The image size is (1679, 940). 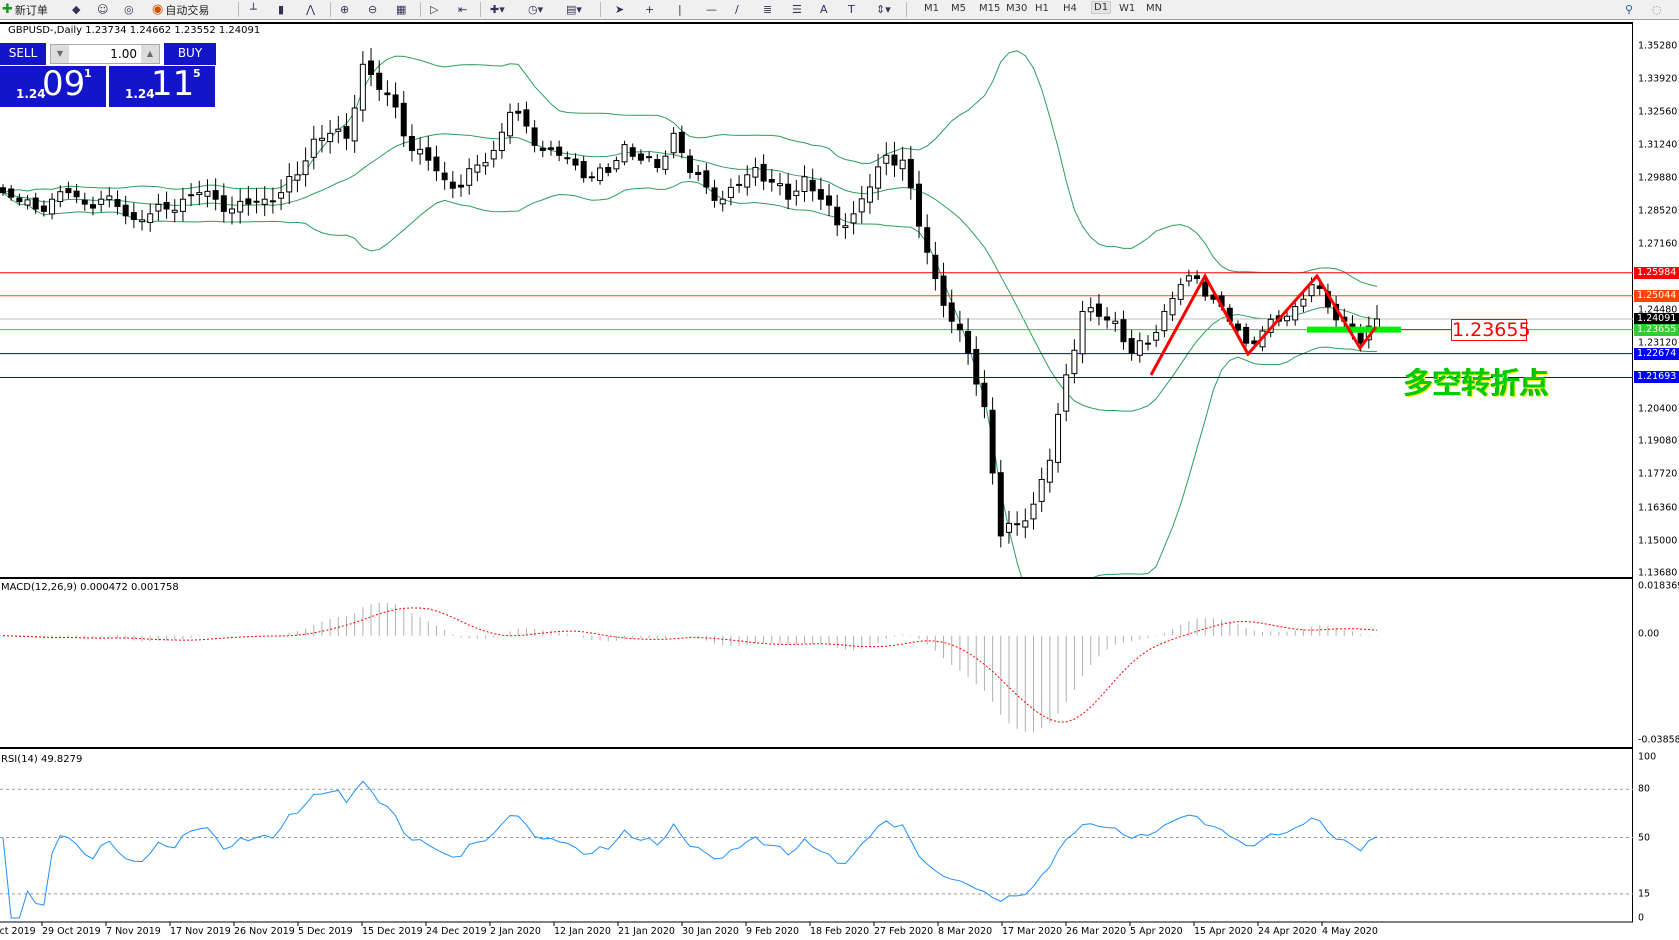 What do you see at coordinates (1656, 295) in the screenshot?
I see `price-tag-1.25044: 1.25044` at bounding box center [1656, 295].